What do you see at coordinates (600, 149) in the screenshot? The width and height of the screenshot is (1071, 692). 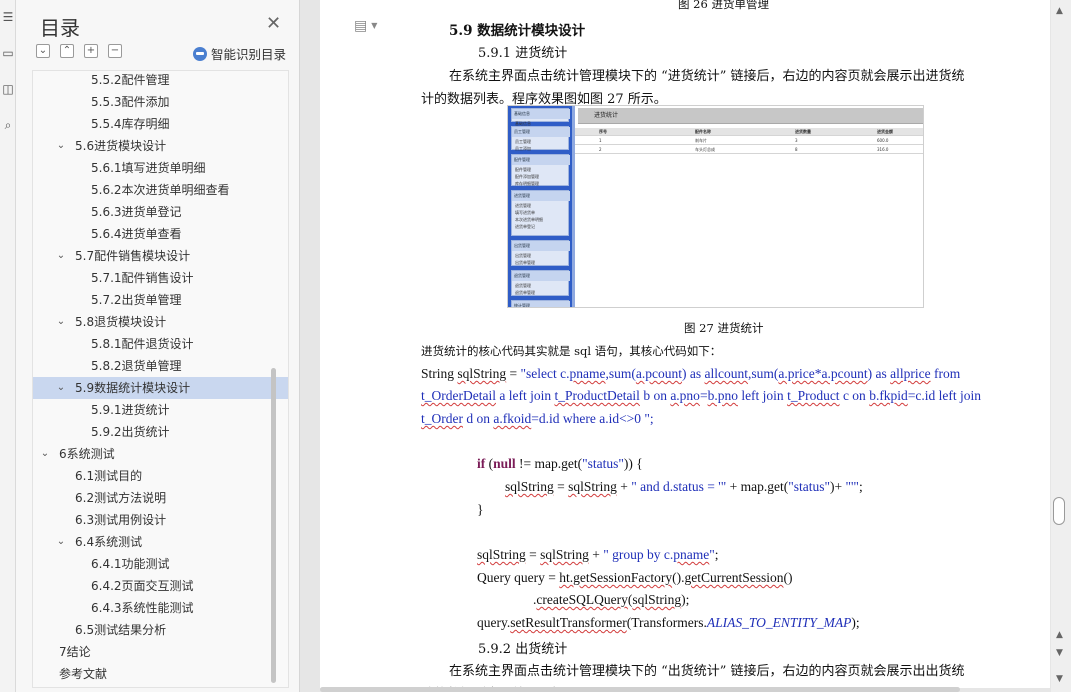 I see `screenshot-table-cell: 2` at bounding box center [600, 149].